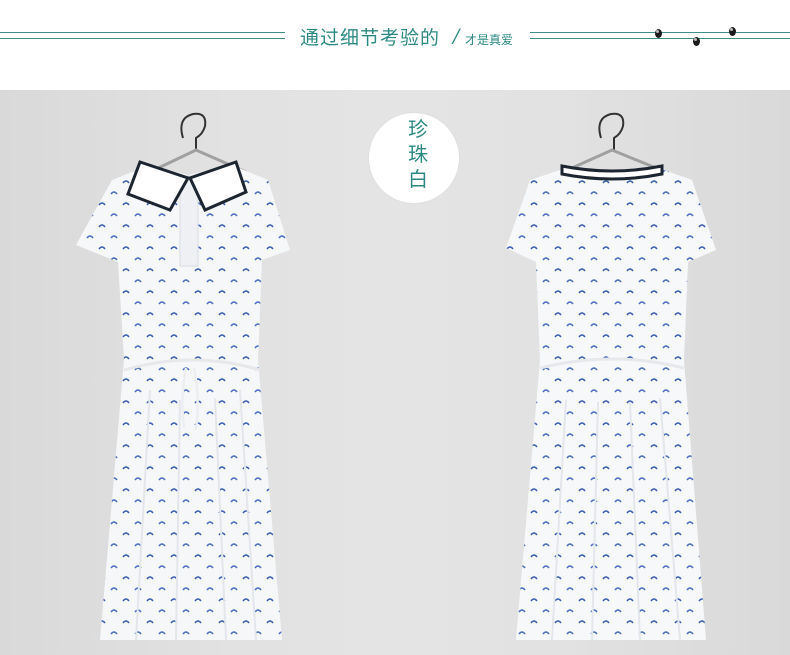 This screenshot has width=790, height=655. Describe the element at coordinates (489, 40) in the screenshot. I see `header-subtitle: 才是真爱` at that location.